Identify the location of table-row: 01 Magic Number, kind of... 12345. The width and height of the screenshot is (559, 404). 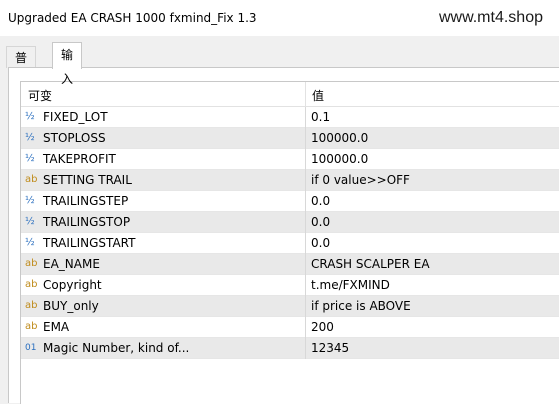
(290, 348).